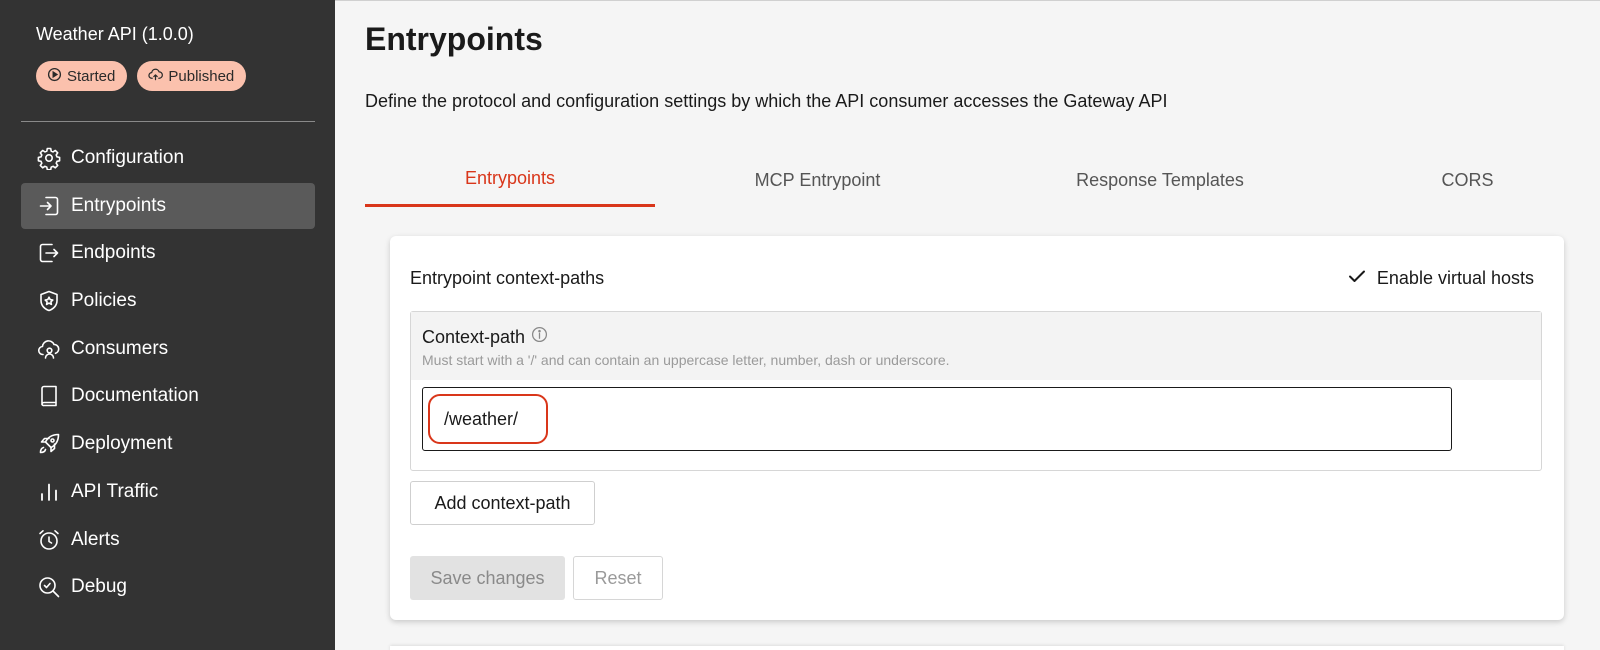 Image resolution: width=1600 pixels, height=650 pixels. What do you see at coordinates (91, 76) in the screenshot?
I see `status-badge-label: Started` at bounding box center [91, 76].